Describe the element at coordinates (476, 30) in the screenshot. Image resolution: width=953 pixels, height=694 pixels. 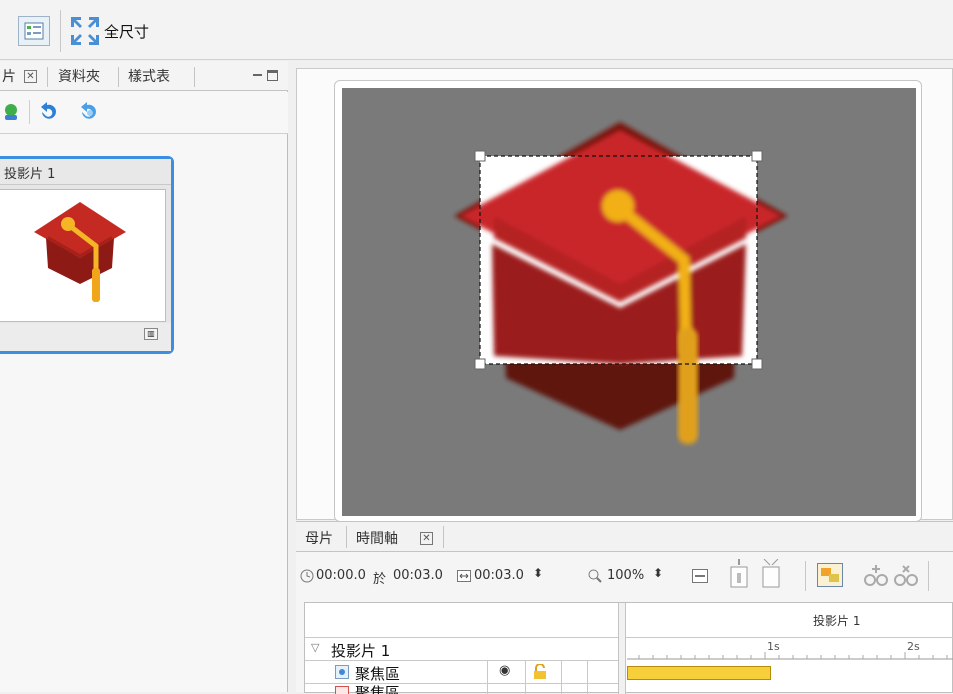
I see `main-toolbar: 全尺寸` at that location.